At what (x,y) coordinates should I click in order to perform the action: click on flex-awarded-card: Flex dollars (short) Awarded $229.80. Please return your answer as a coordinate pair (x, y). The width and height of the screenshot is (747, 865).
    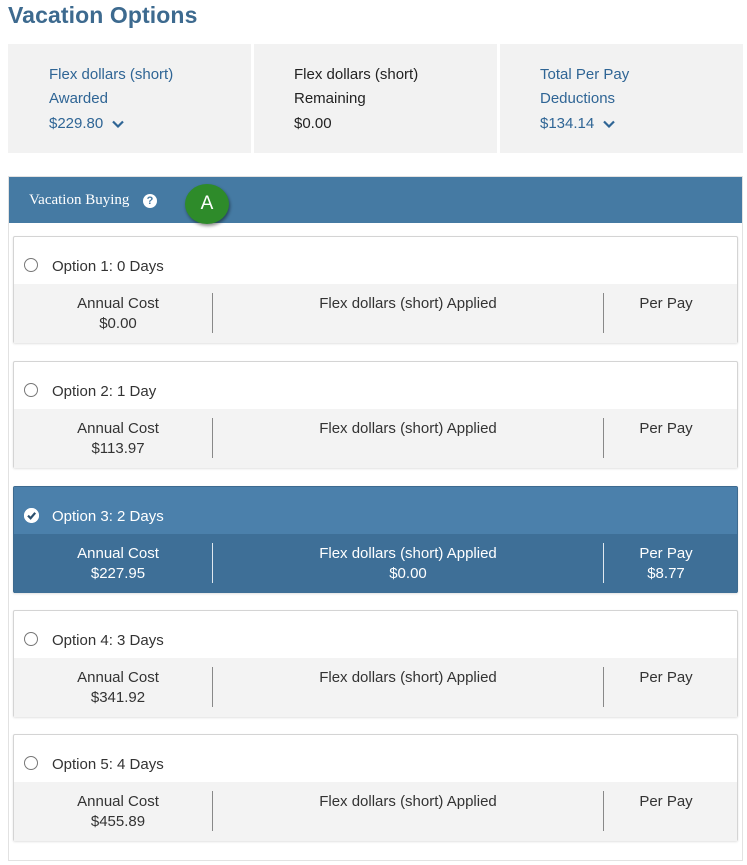
    Looking at the image, I should click on (129, 98).